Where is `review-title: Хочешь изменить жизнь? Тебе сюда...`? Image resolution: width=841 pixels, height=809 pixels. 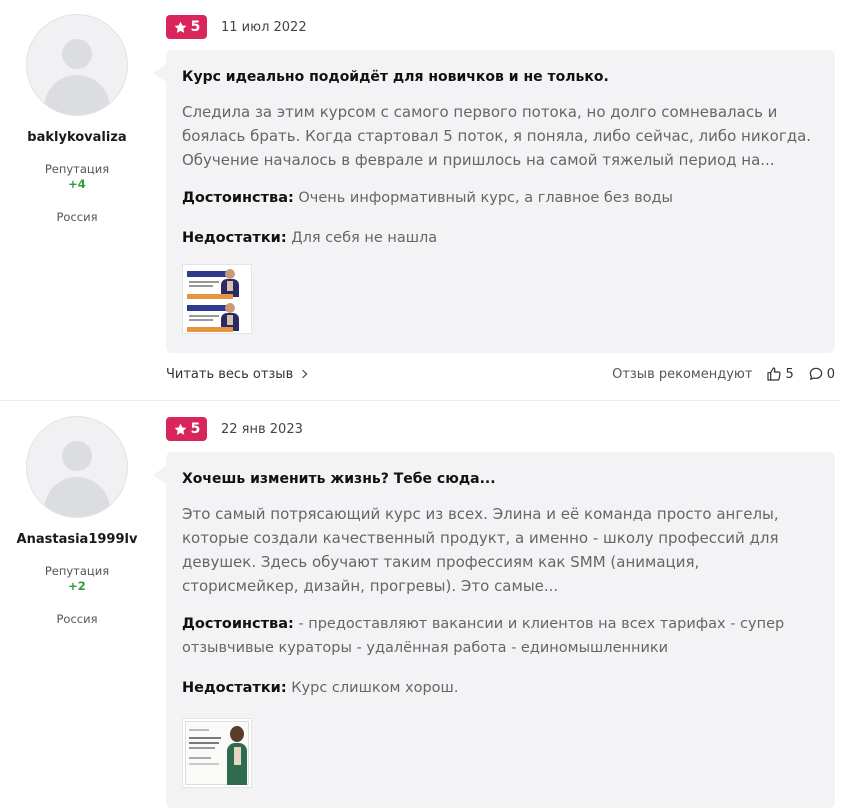
review-title: Хочешь изменить жизнь? Тебе сюда... is located at coordinates (339, 479).